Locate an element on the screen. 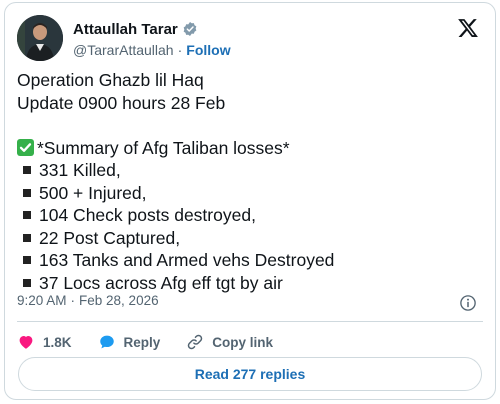 This screenshot has height=404, width=500. list-item: 163 Tanks and Armed vehs Destroyed is located at coordinates (250, 260).